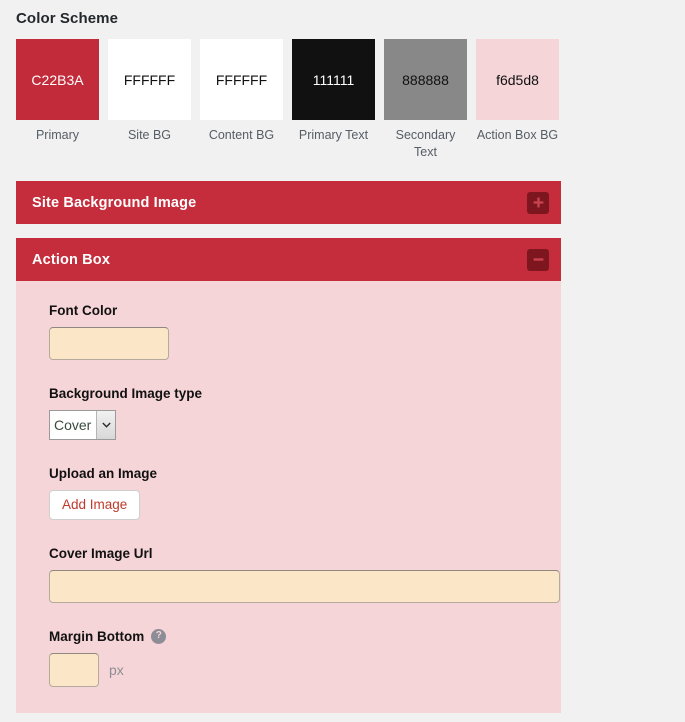 The width and height of the screenshot is (685, 722). What do you see at coordinates (71, 259) in the screenshot?
I see `panel-title: Action Box` at bounding box center [71, 259].